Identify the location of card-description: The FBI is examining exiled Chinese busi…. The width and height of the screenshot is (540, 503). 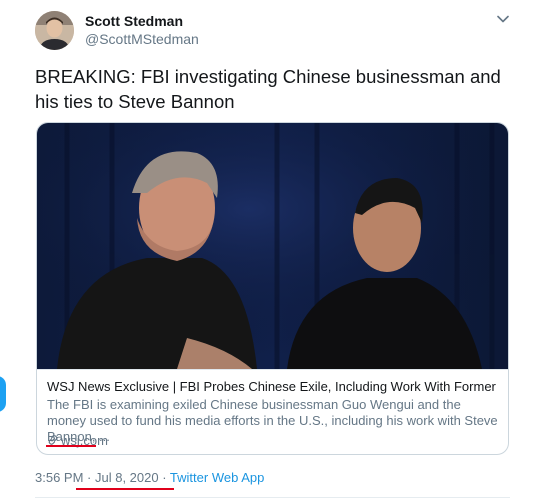
(272, 420).